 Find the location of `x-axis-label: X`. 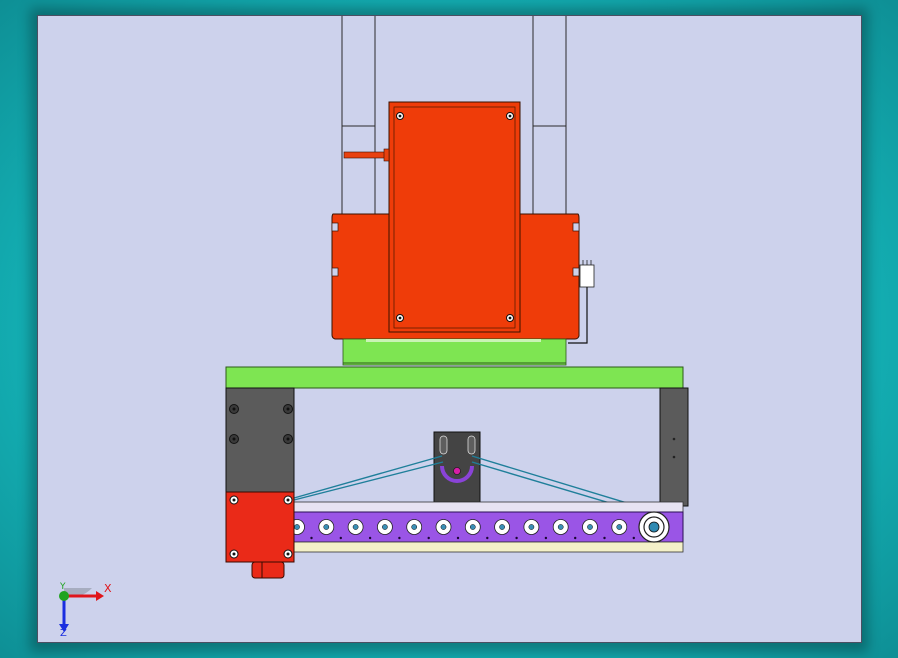

x-axis-label: X is located at coordinates (108, 588).